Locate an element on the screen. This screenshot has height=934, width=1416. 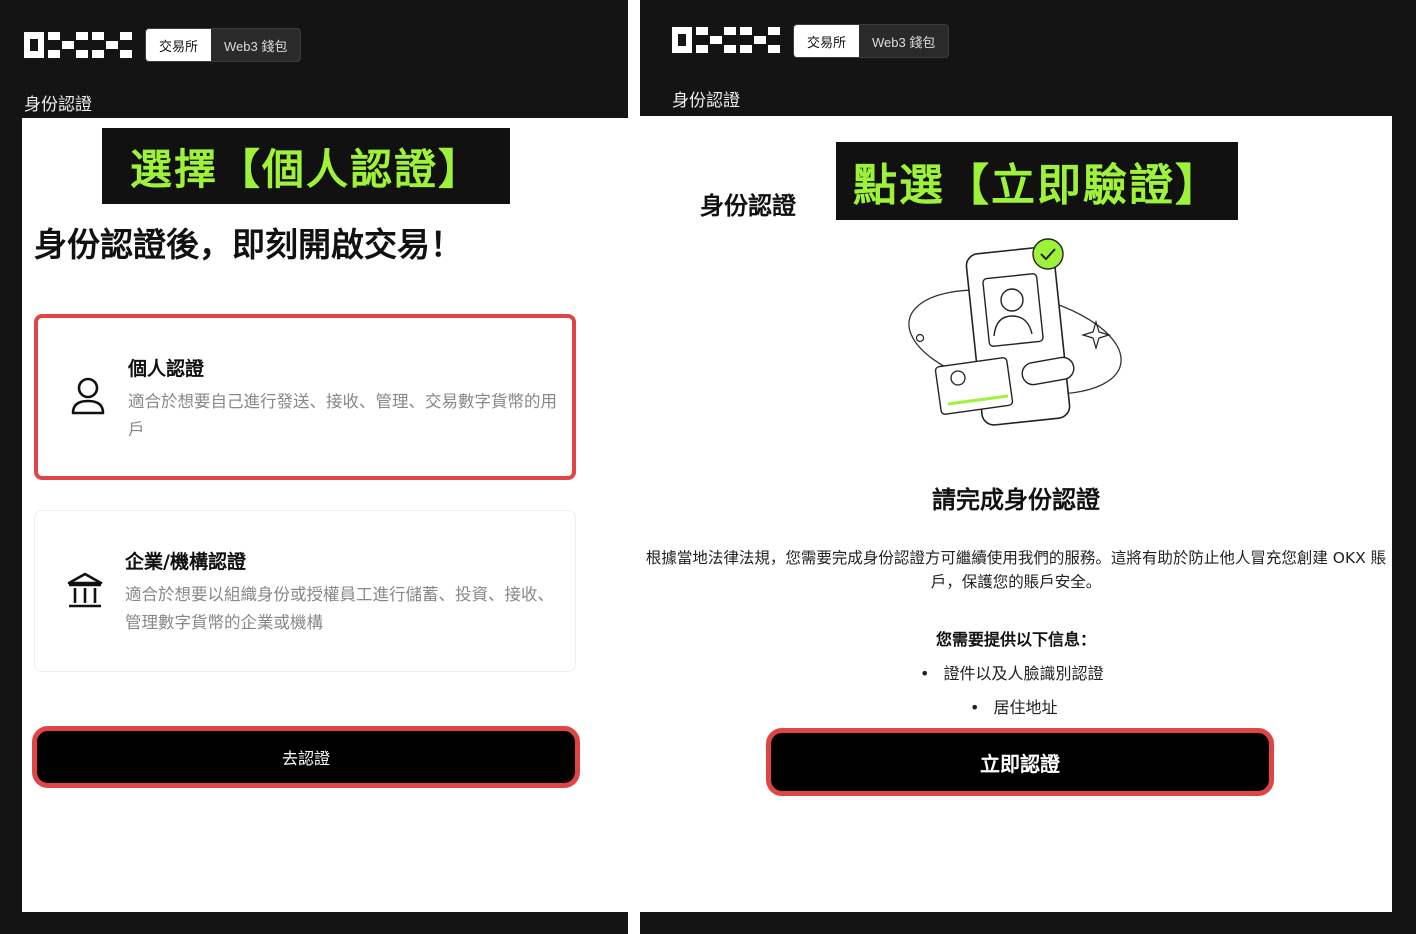
id-verification-illustration is located at coordinates (1015, 332).